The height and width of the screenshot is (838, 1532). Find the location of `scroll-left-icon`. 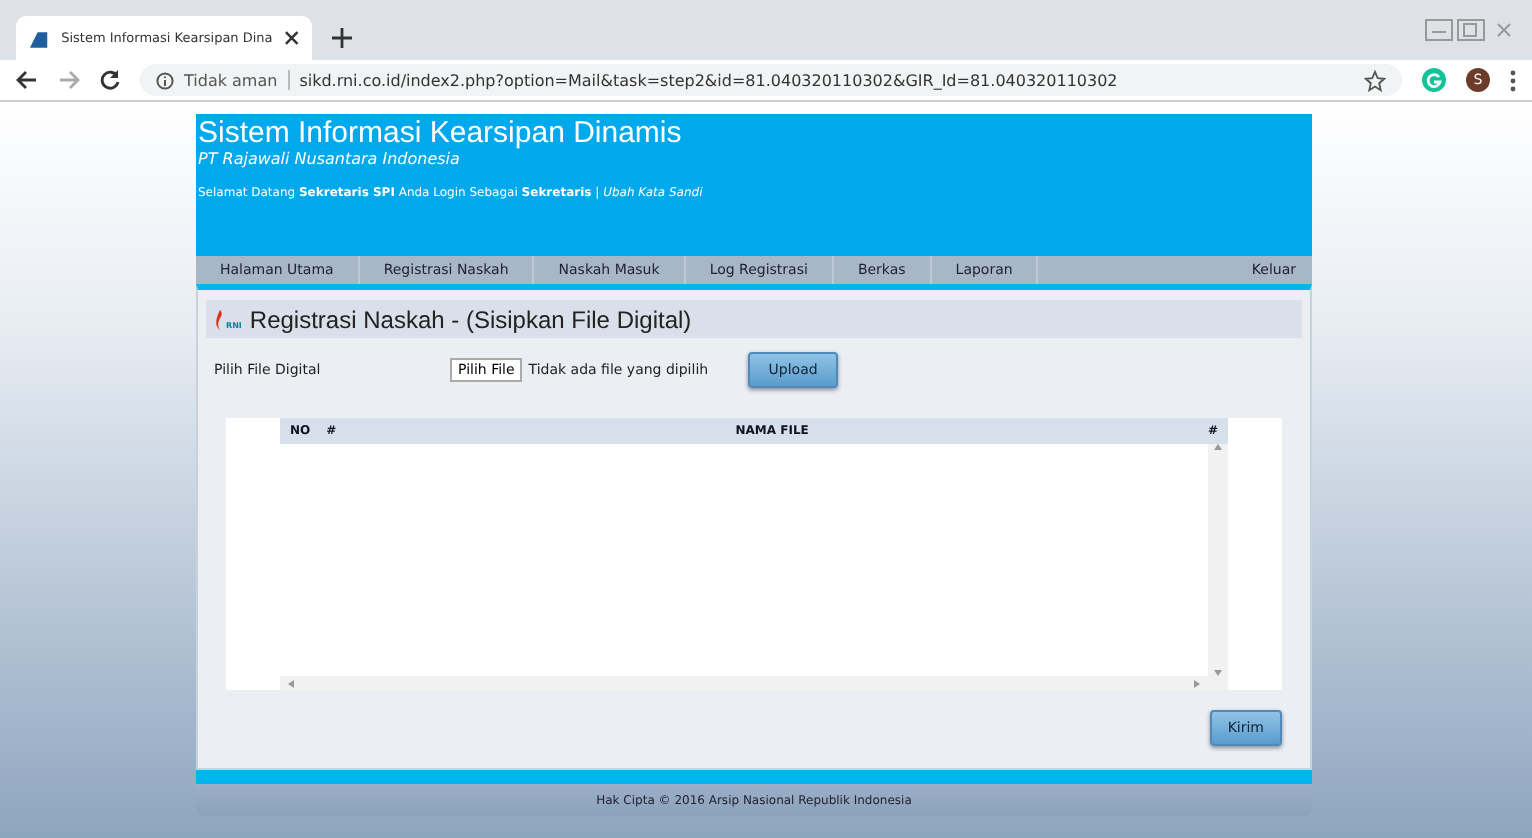

scroll-left-icon is located at coordinates (291, 683).